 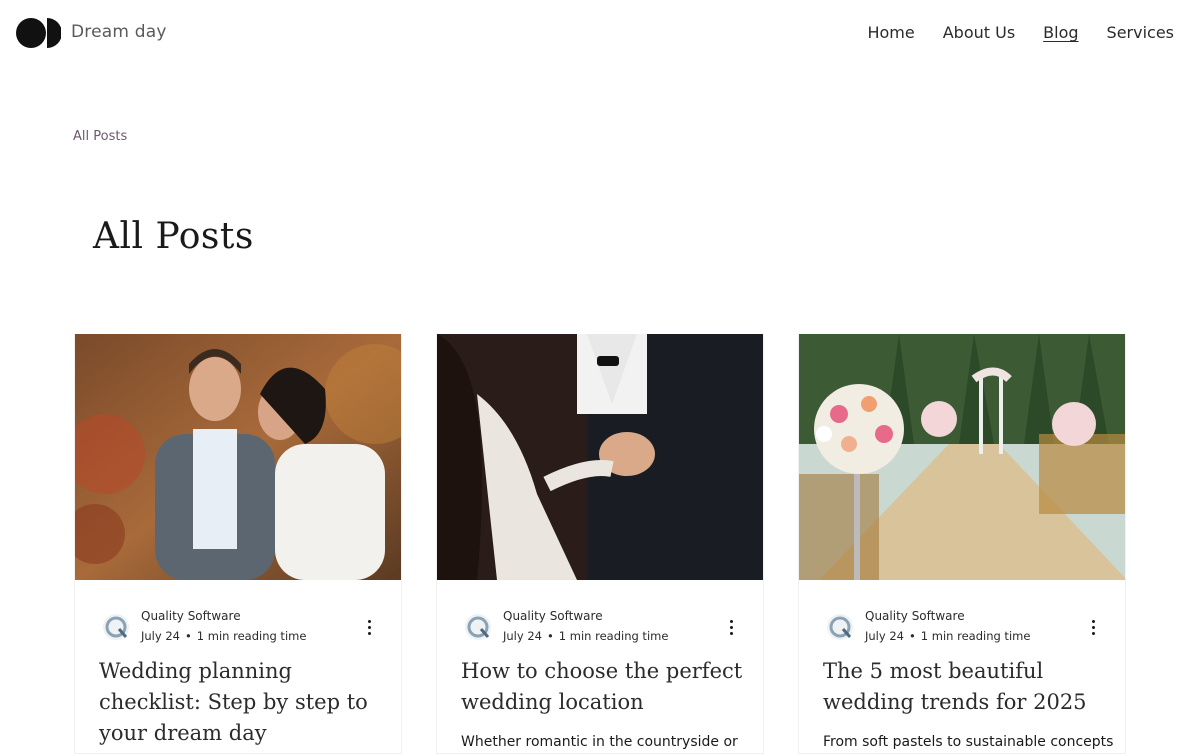 I want to click on nav-home: Home, so click(x=890, y=32).